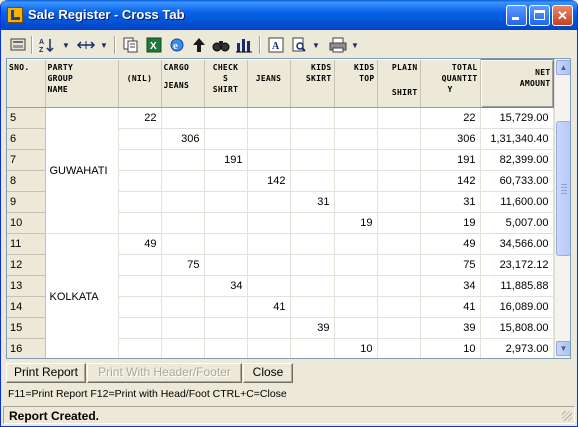 This screenshot has height=427, width=578. I want to click on header-nil: (NIL), so click(140, 83).